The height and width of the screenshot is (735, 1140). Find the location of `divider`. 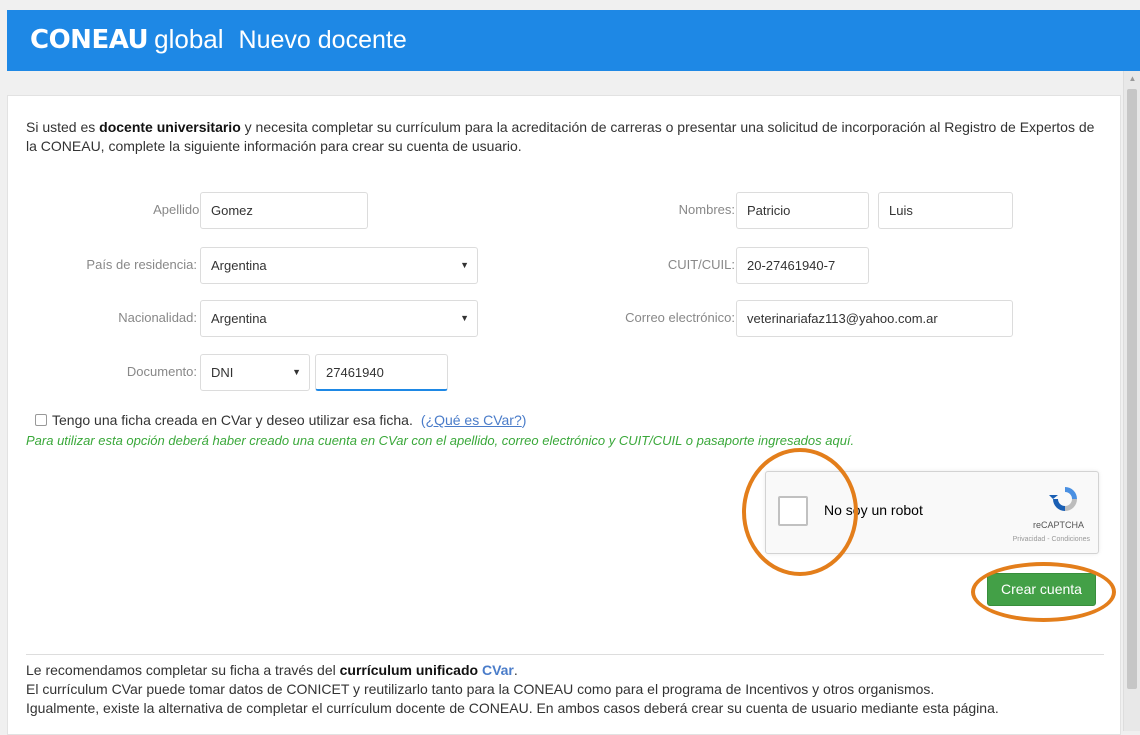

divider is located at coordinates (565, 654).